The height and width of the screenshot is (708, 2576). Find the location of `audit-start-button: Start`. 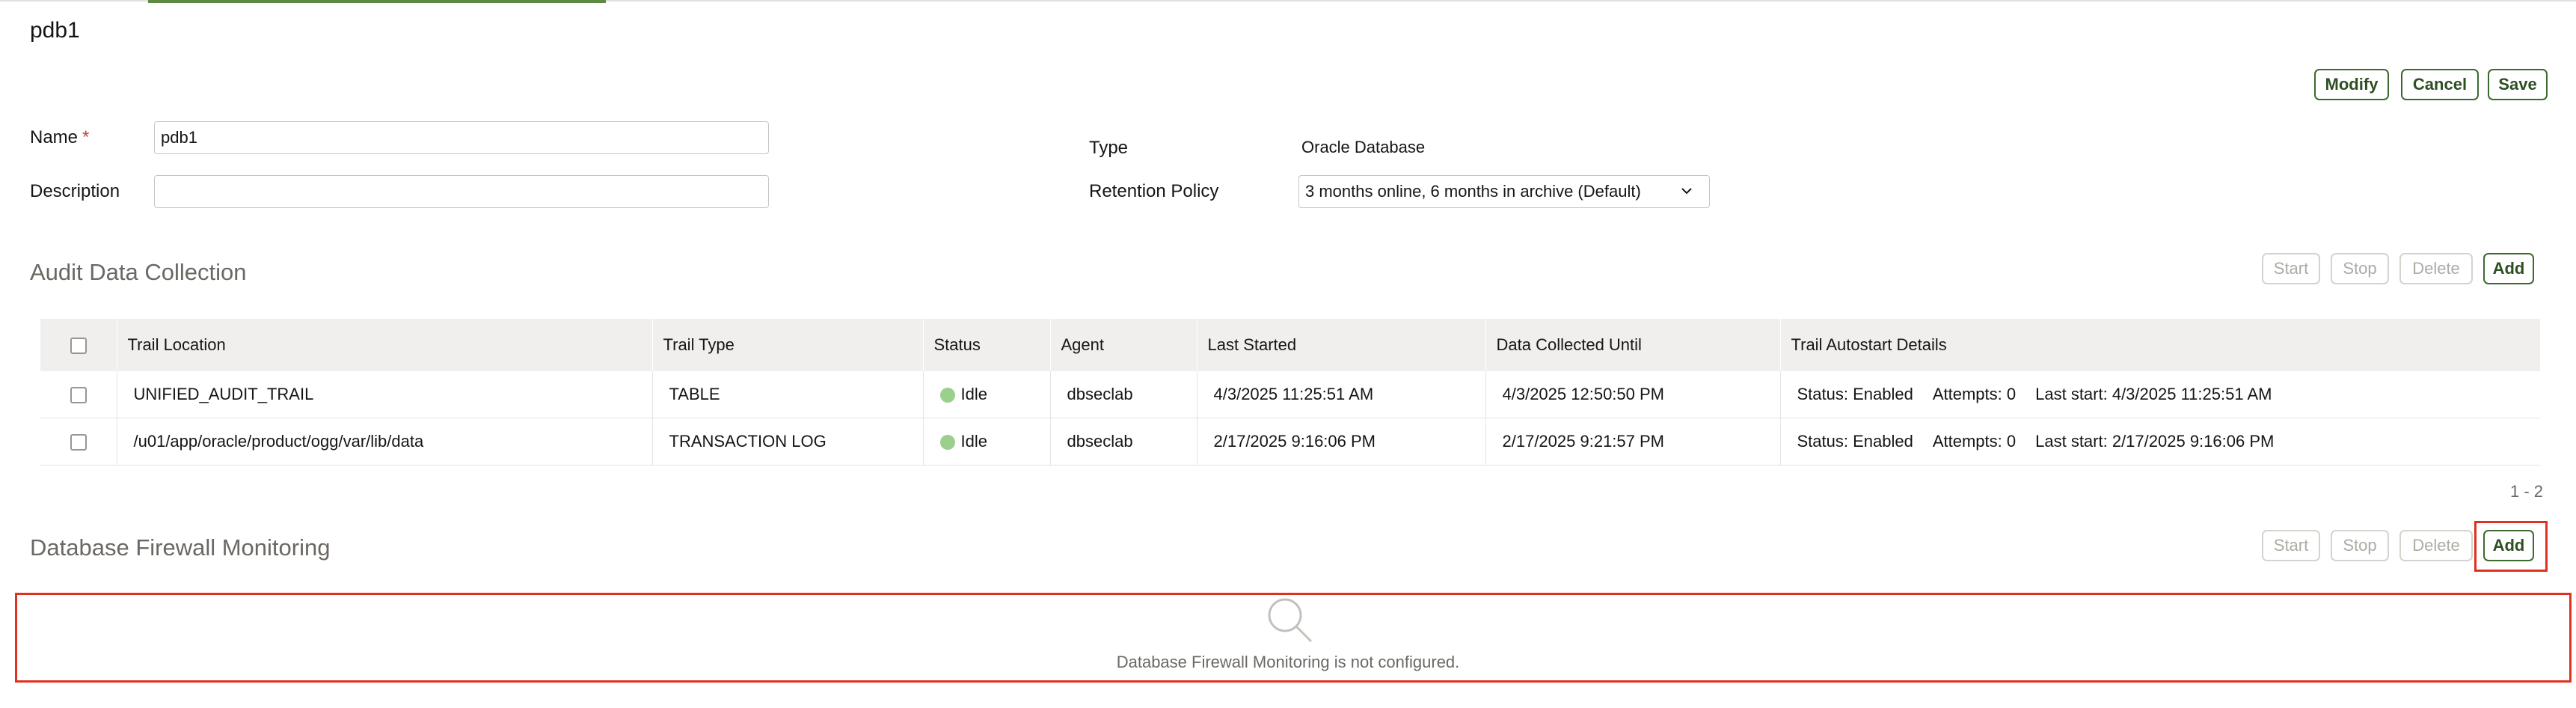

audit-start-button: Start is located at coordinates (2291, 269).